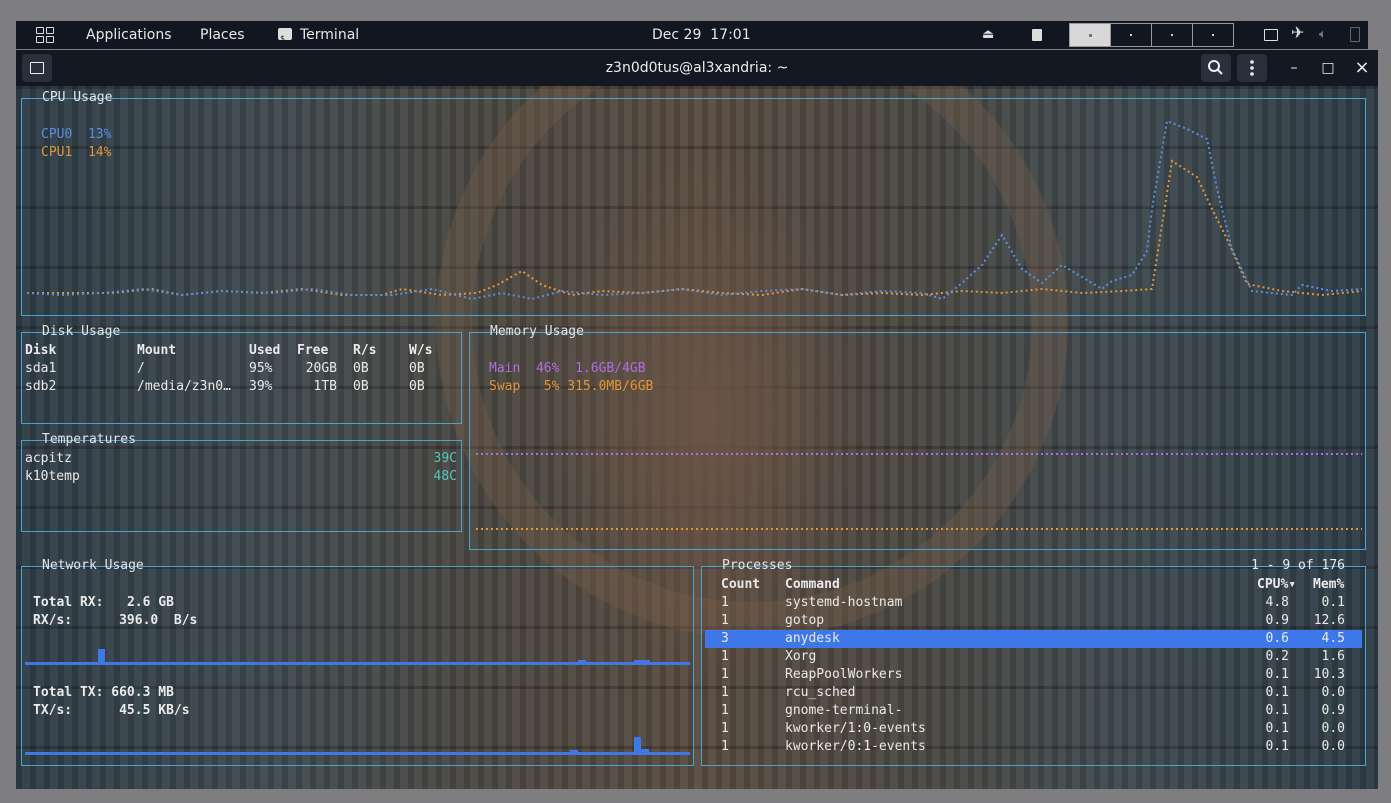  I want to click on temperatures-panel: Temperatures acpitz 39C k10temp 48C, so click(241, 482).